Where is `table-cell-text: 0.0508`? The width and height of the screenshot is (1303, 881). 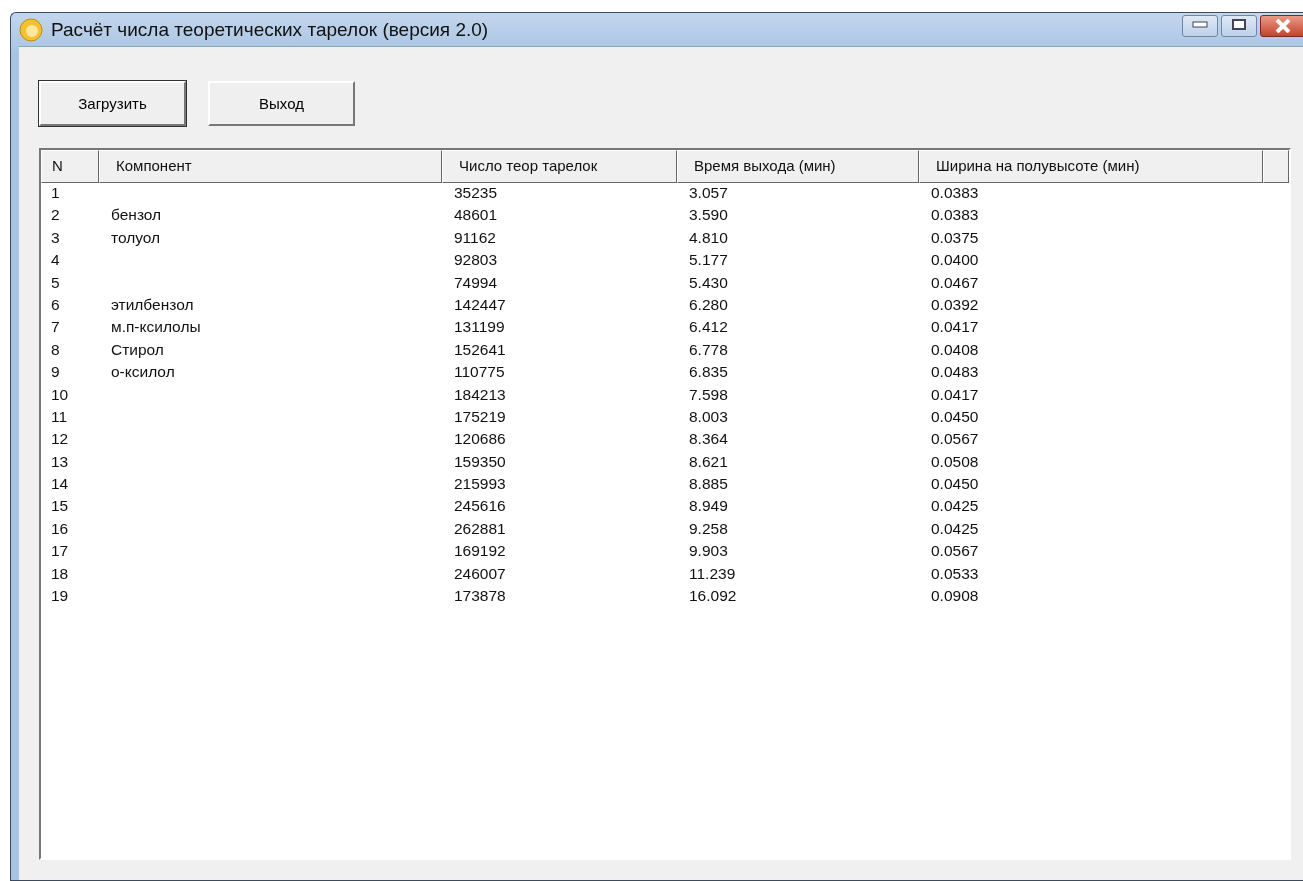
table-cell-text: 0.0508 is located at coordinates (955, 461).